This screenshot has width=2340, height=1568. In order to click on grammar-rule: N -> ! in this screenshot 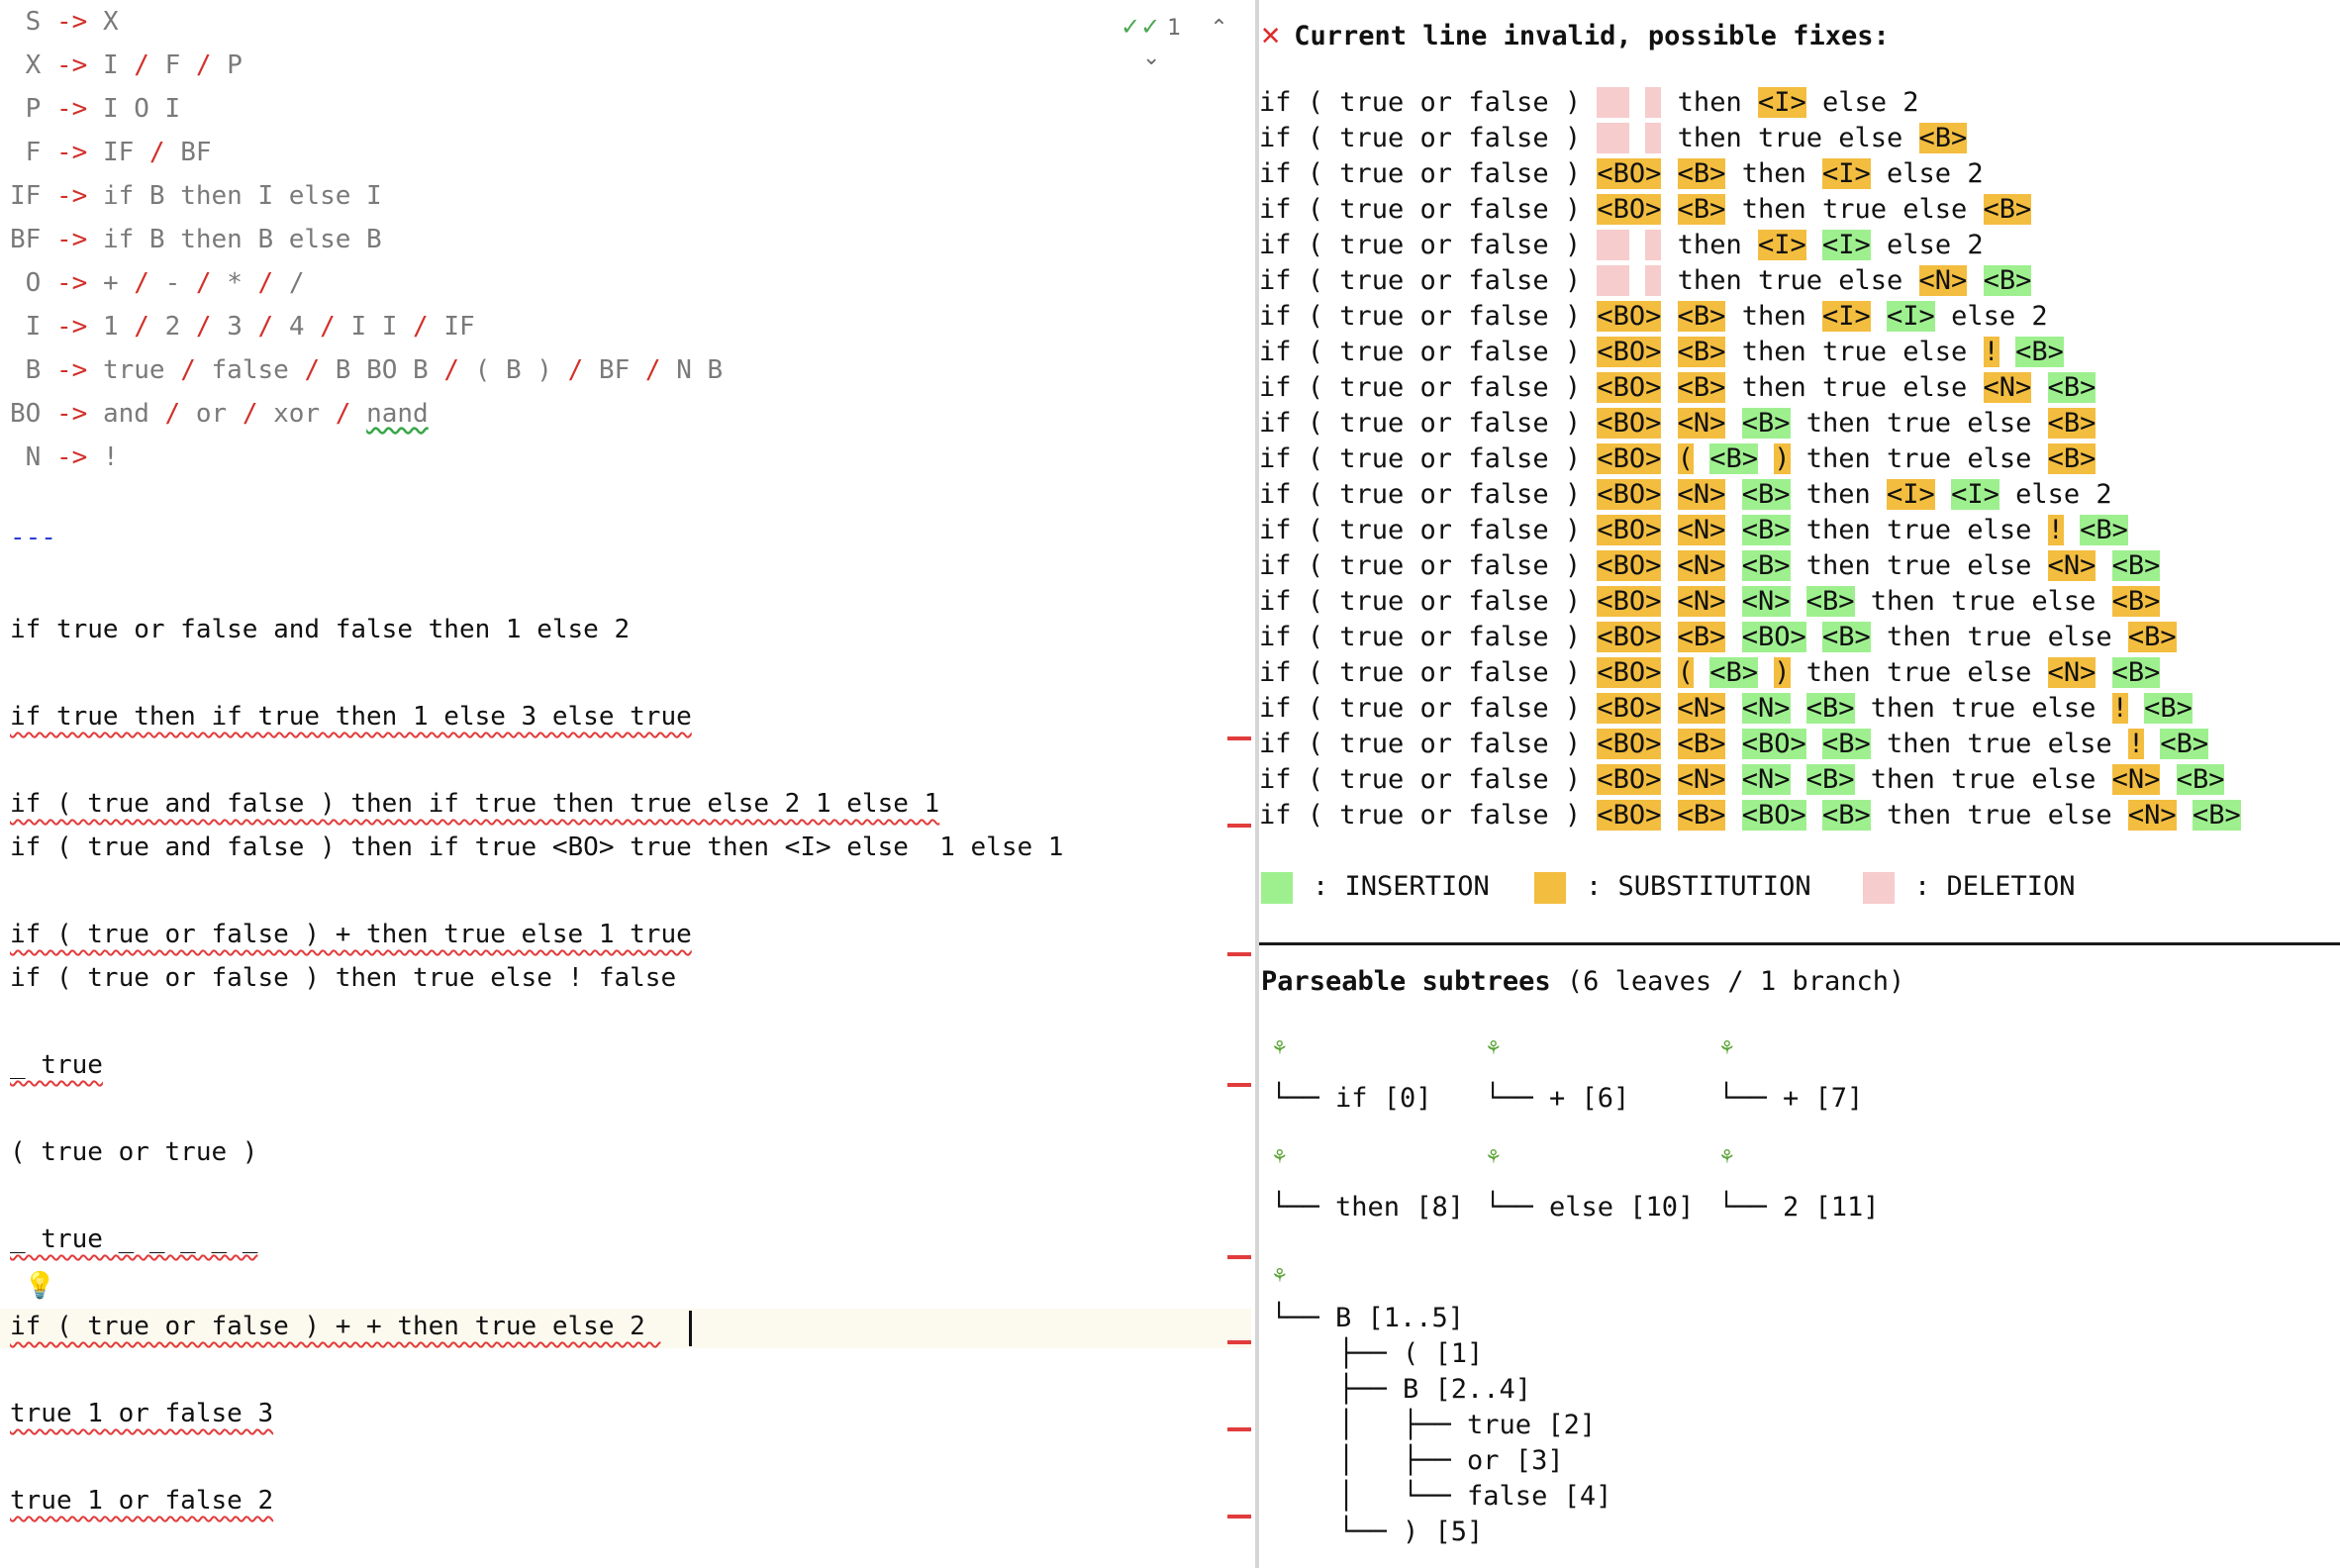, I will do `click(64, 457)`.